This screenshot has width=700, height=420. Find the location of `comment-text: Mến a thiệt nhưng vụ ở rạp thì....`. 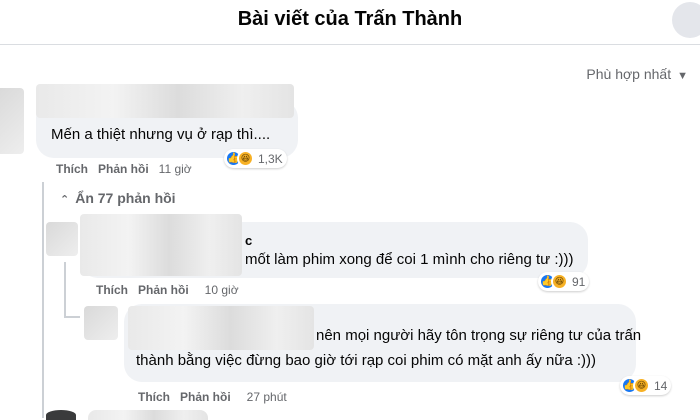

comment-text: Mến a thiệt nhưng vụ ở rạp thì.... is located at coordinates (161, 134).